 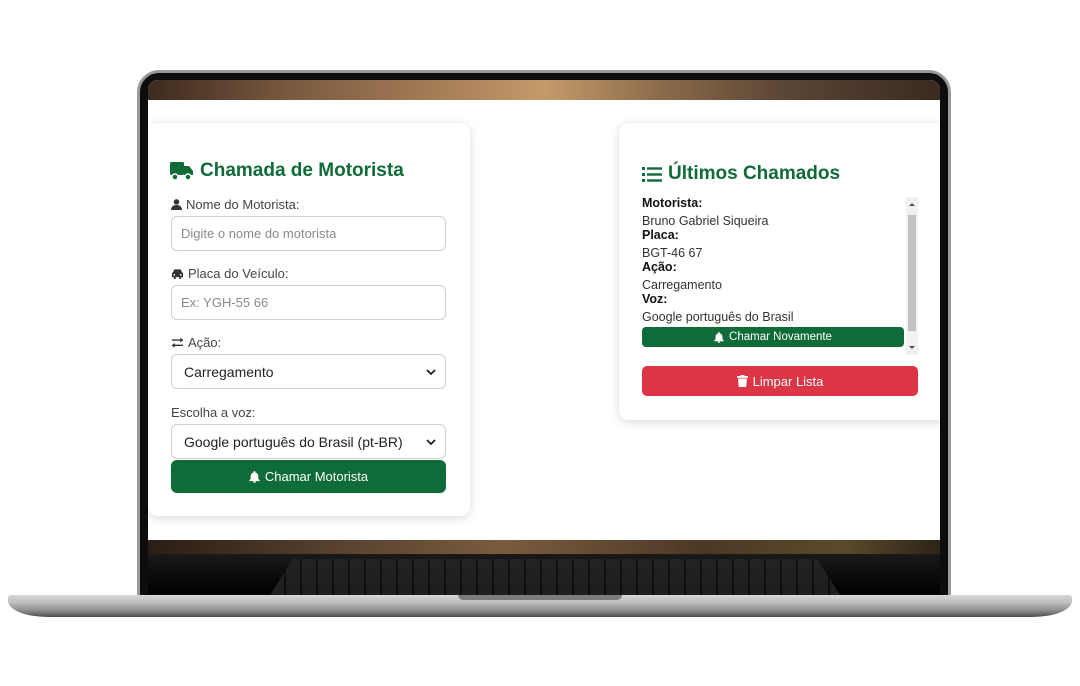 What do you see at coordinates (912, 205) in the screenshot?
I see `scroll-up-arrow-icon` at bounding box center [912, 205].